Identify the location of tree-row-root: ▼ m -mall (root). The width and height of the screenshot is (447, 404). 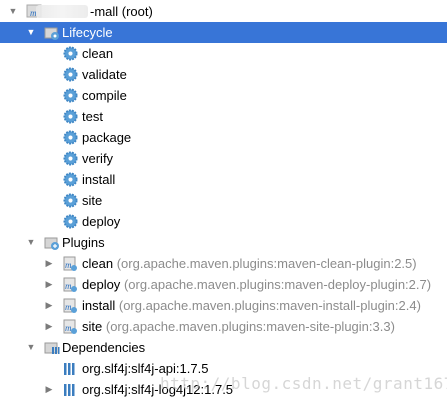
(223, 11).